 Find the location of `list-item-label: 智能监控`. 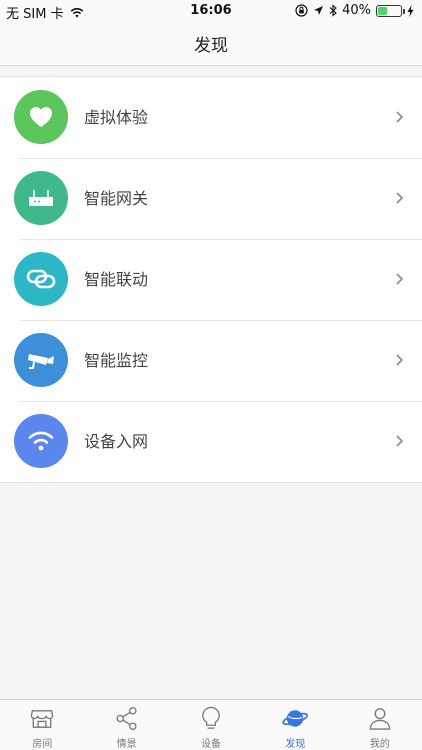

list-item-label: 智能监控 is located at coordinates (116, 360).